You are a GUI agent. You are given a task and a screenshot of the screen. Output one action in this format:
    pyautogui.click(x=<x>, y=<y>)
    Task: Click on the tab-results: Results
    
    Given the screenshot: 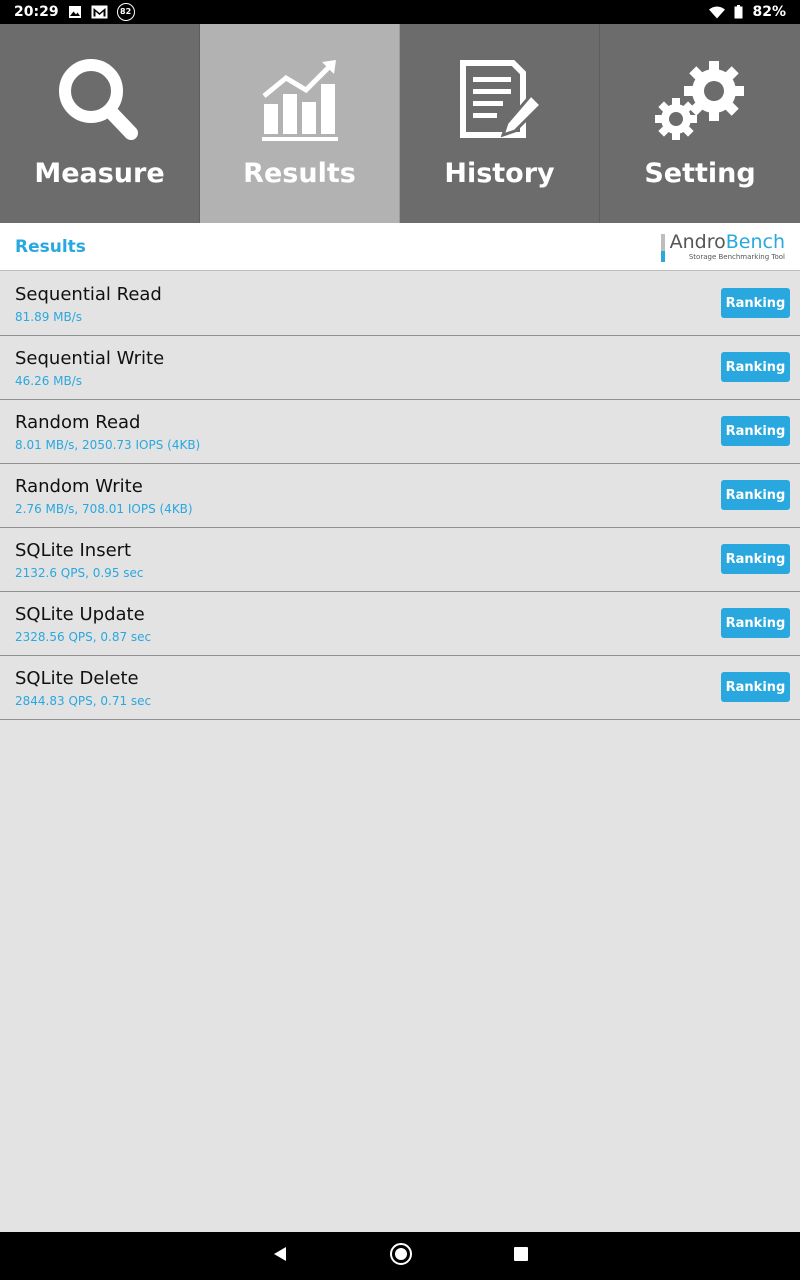 What is the action you would take?
    pyautogui.click(x=300, y=123)
    